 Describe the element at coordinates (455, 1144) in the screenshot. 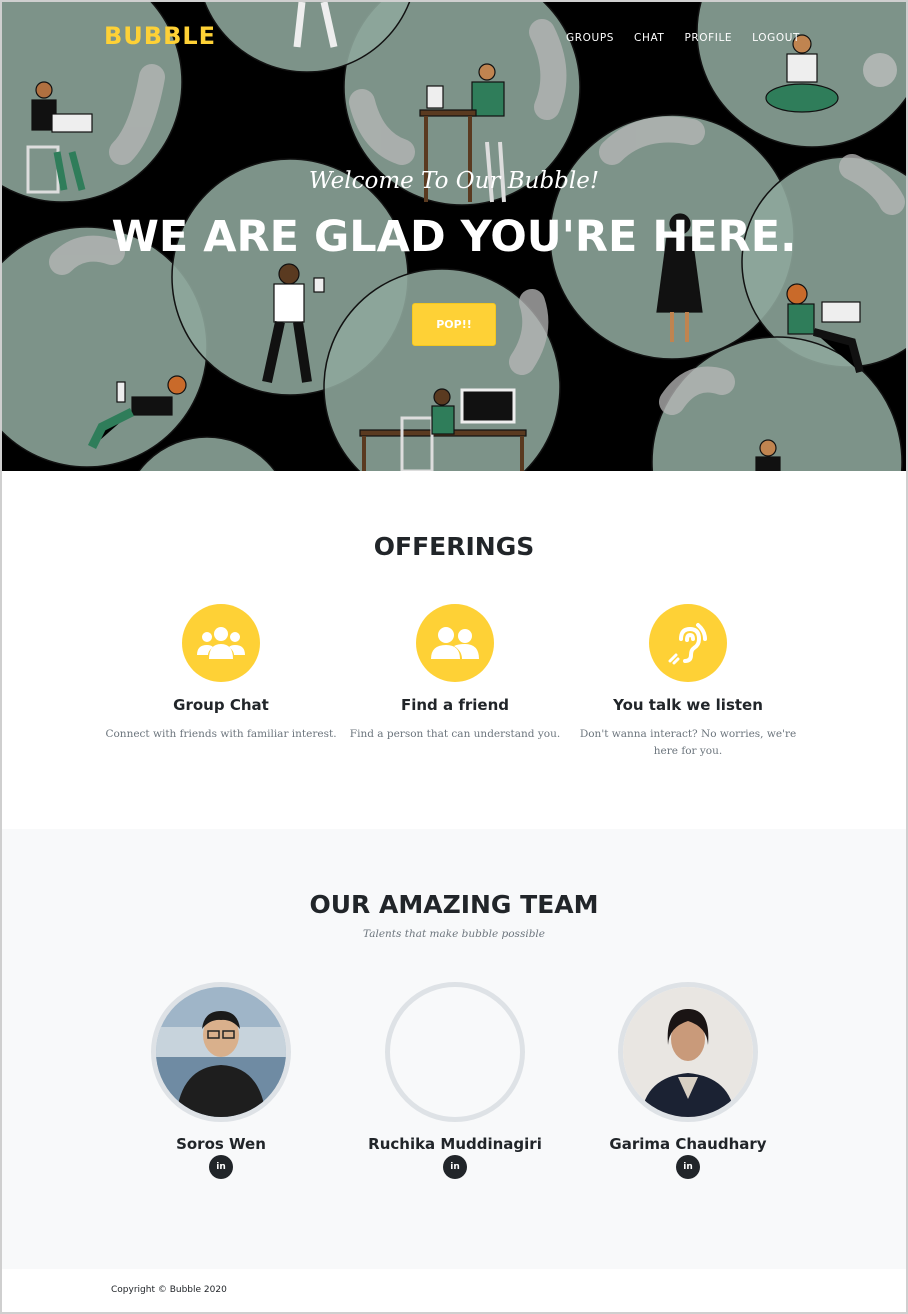

I see `member-name: Ruchika Muddinagiri` at that location.